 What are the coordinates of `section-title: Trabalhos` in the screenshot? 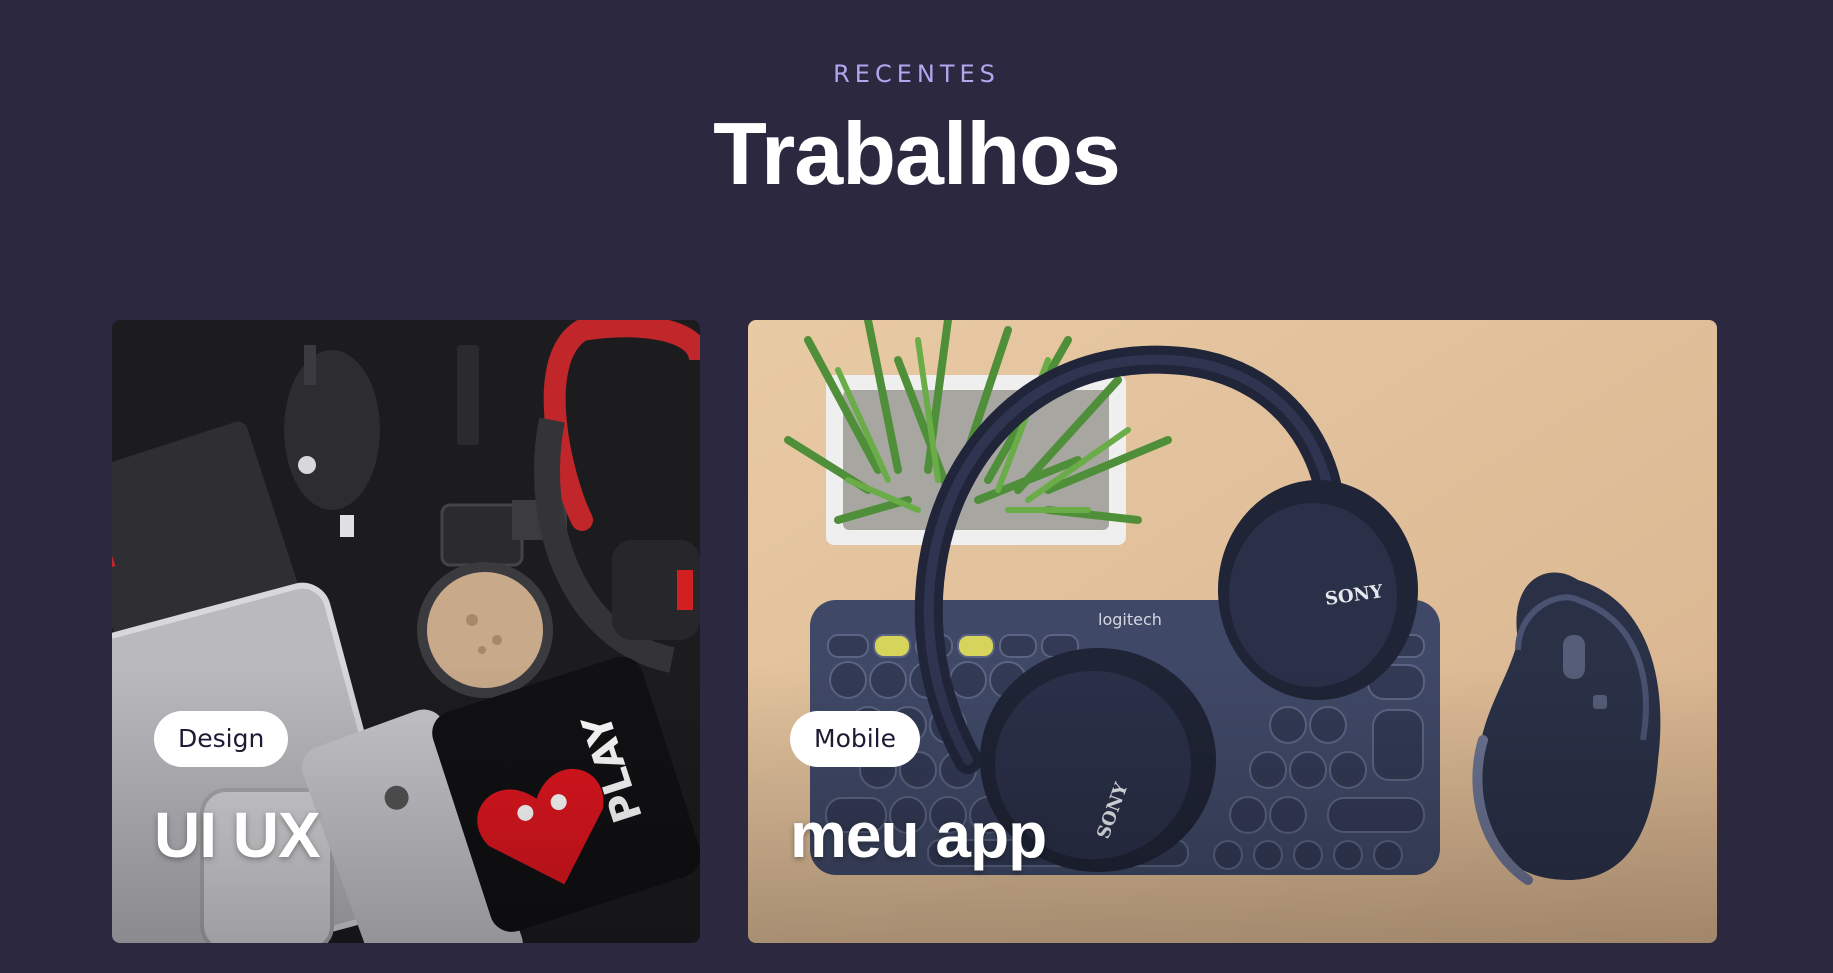 It's located at (917, 153).